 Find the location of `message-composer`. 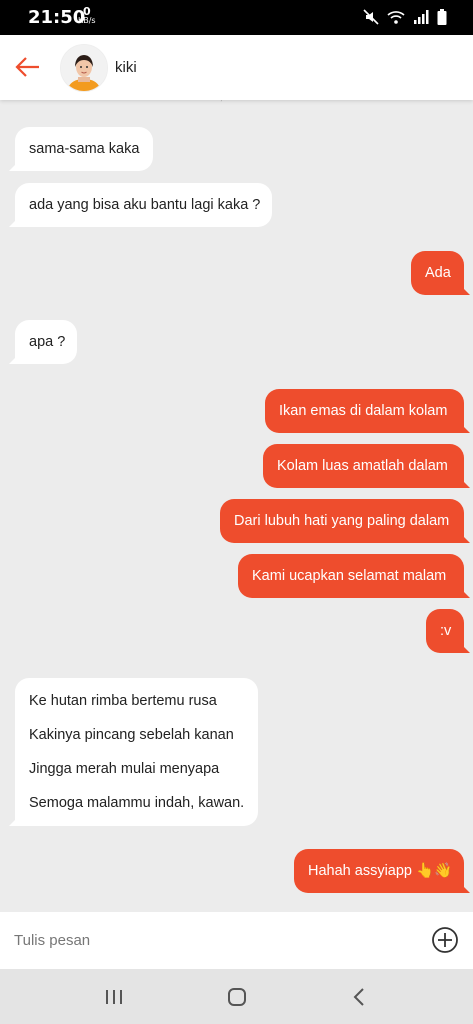

message-composer is located at coordinates (236, 940).